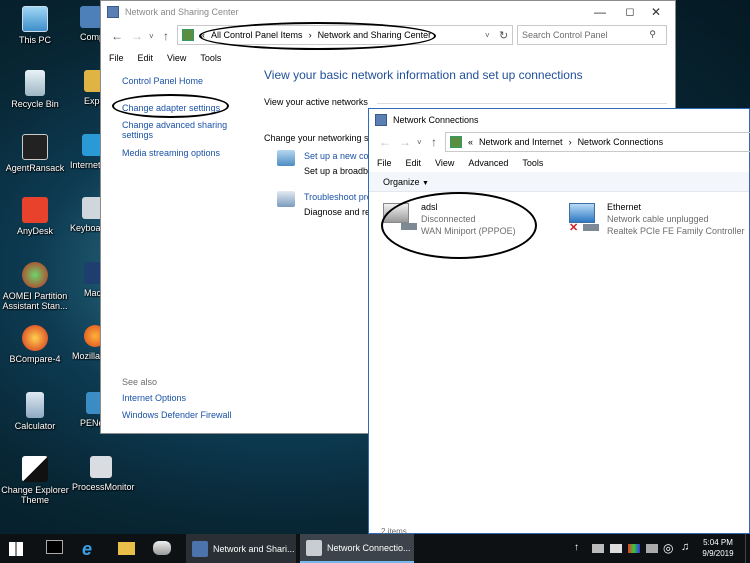 This screenshot has width=750, height=563. Describe the element at coordinates (316, 102) in the screenshot. I see `active-networks-label: View your active networks` at that location.